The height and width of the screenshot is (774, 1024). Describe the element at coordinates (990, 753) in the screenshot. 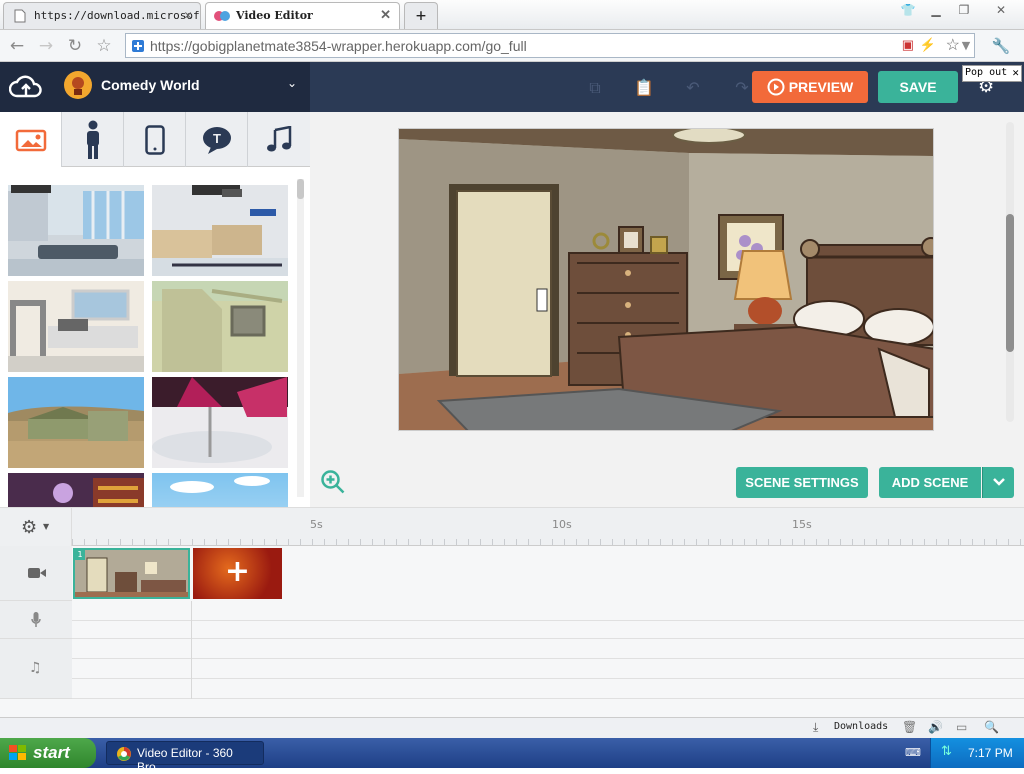

I see `clock: 7:17 PM` at that location.